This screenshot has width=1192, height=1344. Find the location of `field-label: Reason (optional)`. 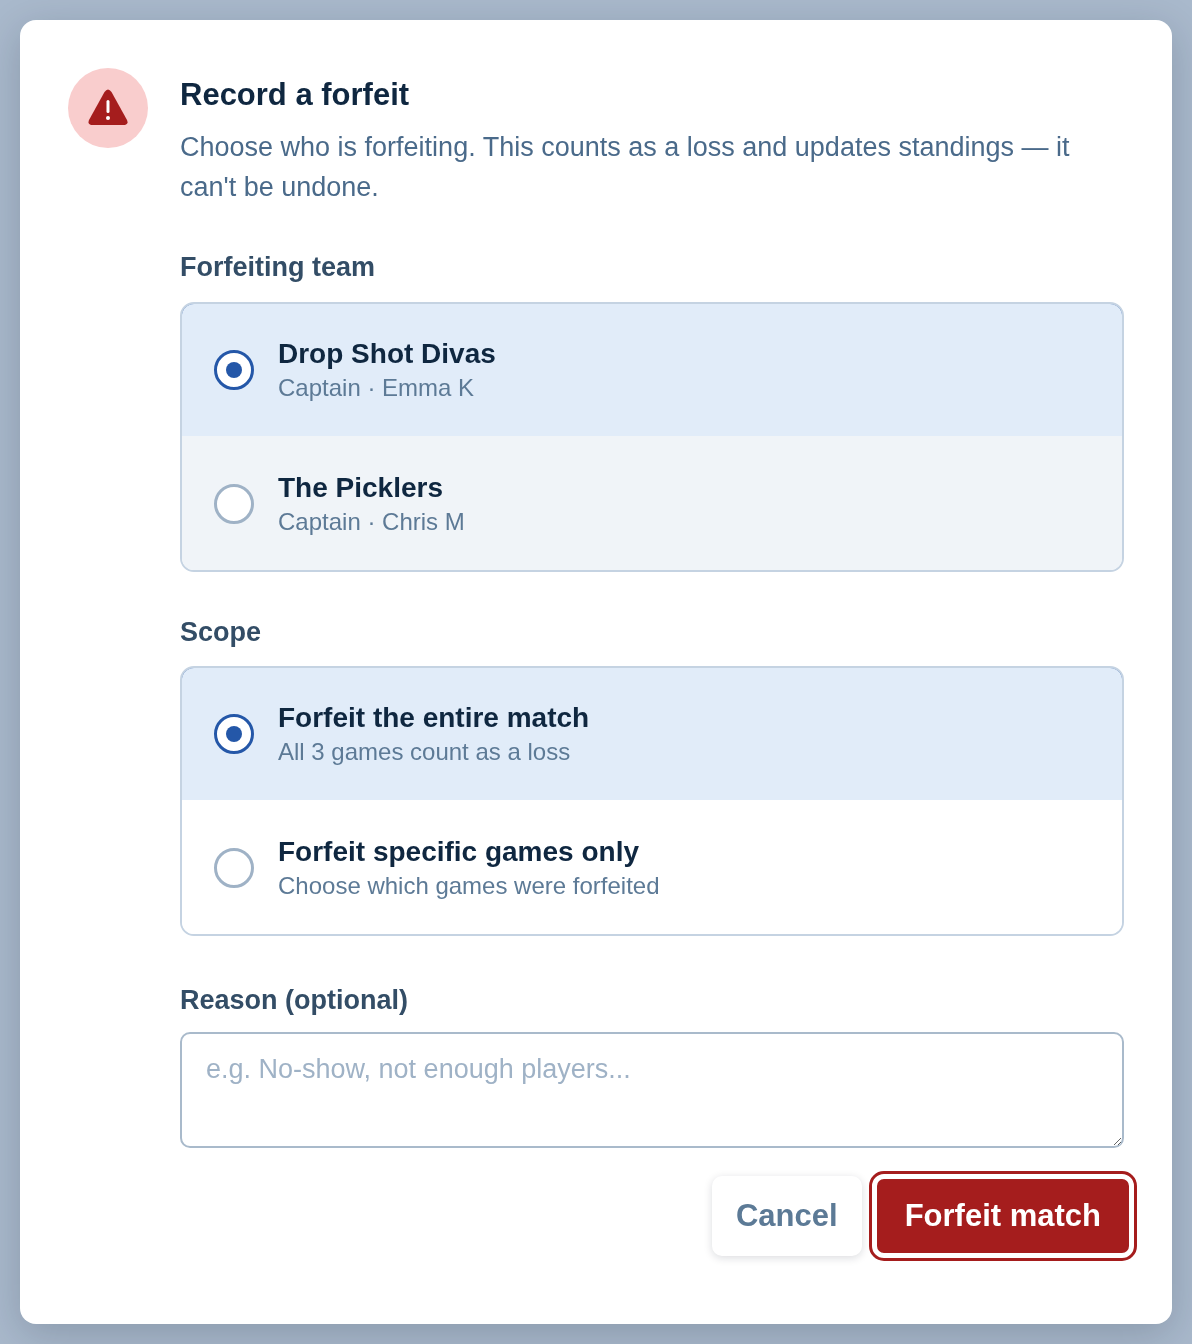

field-label: Reason (optional) is located at coordinates (294, 1000).